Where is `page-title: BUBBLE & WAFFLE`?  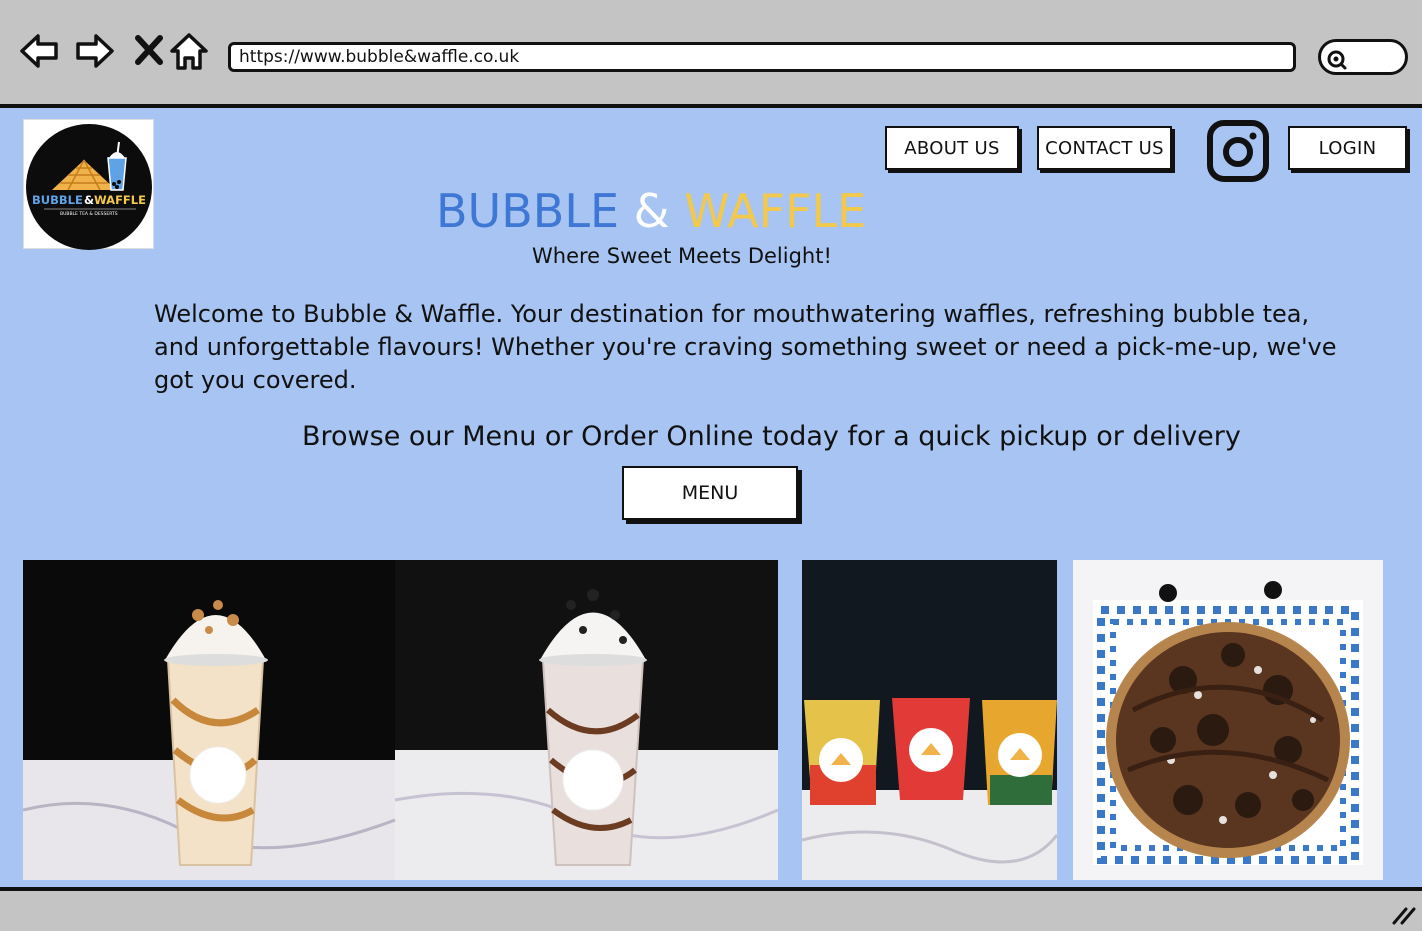 page-title: BUBBLE & WAFFLE is located at coordinates (651, 211).